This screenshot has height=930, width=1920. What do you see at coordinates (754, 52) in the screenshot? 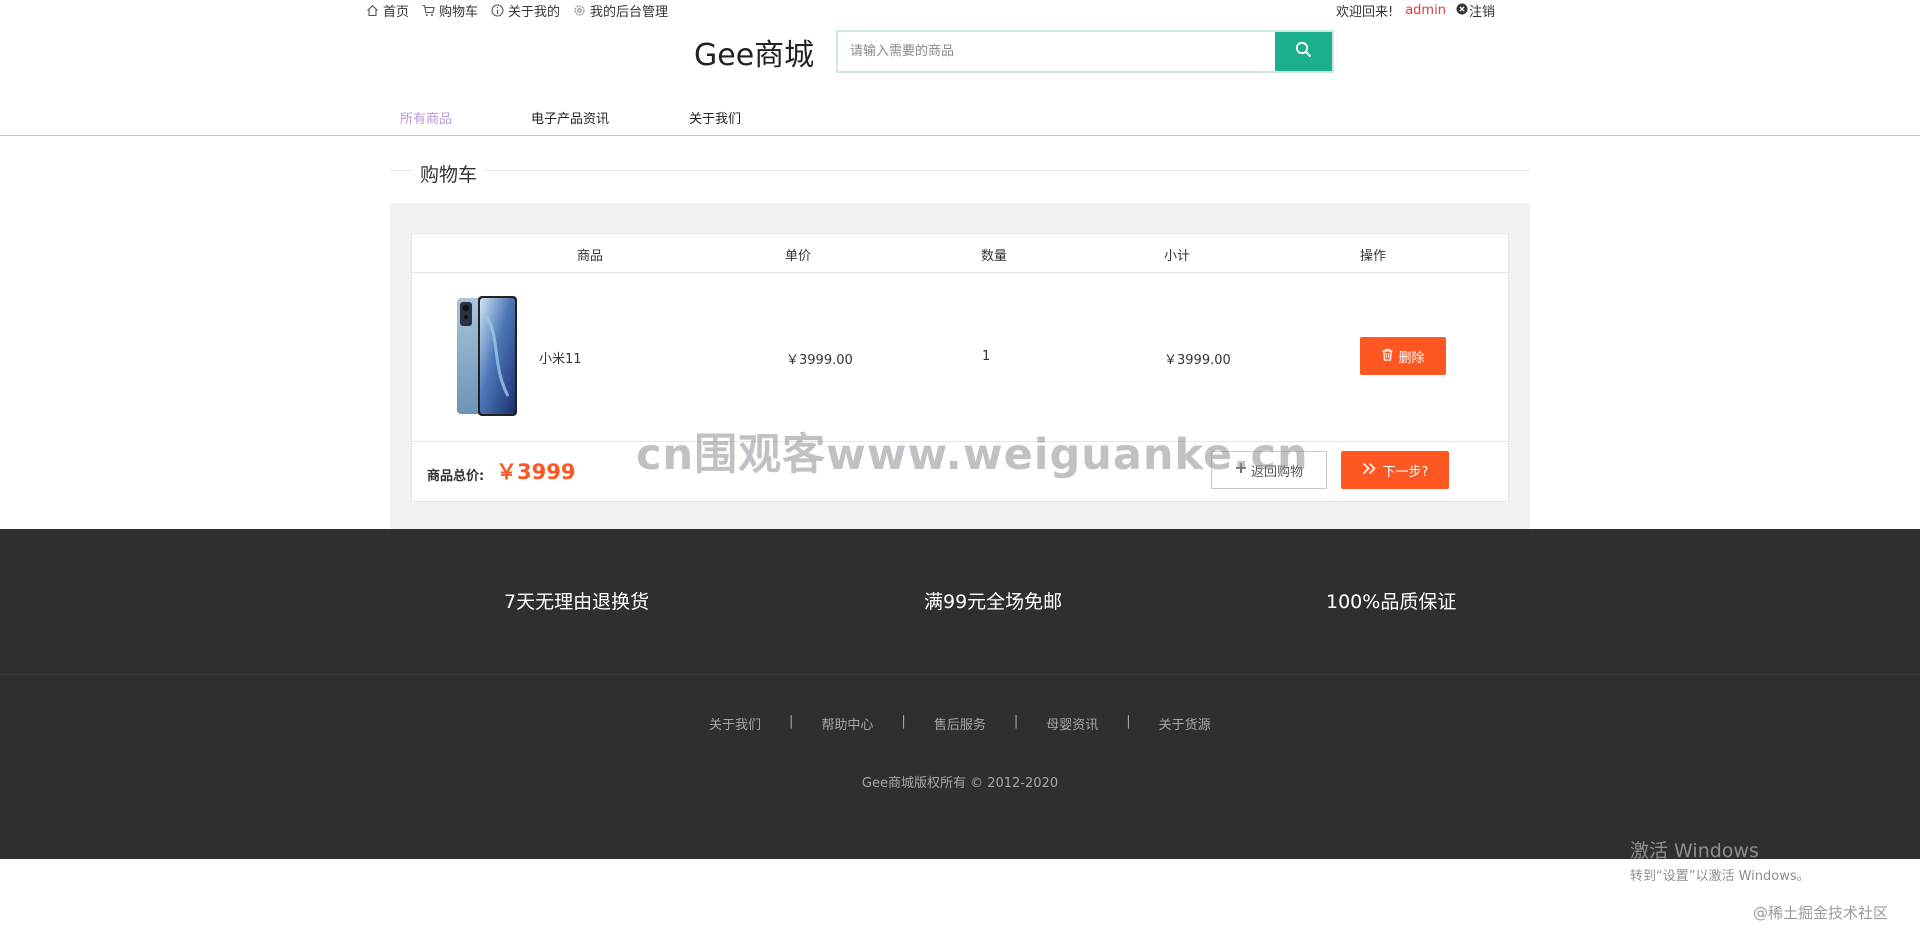
I see `brand-logo: Gee商城` at bounding box center [754, 52].